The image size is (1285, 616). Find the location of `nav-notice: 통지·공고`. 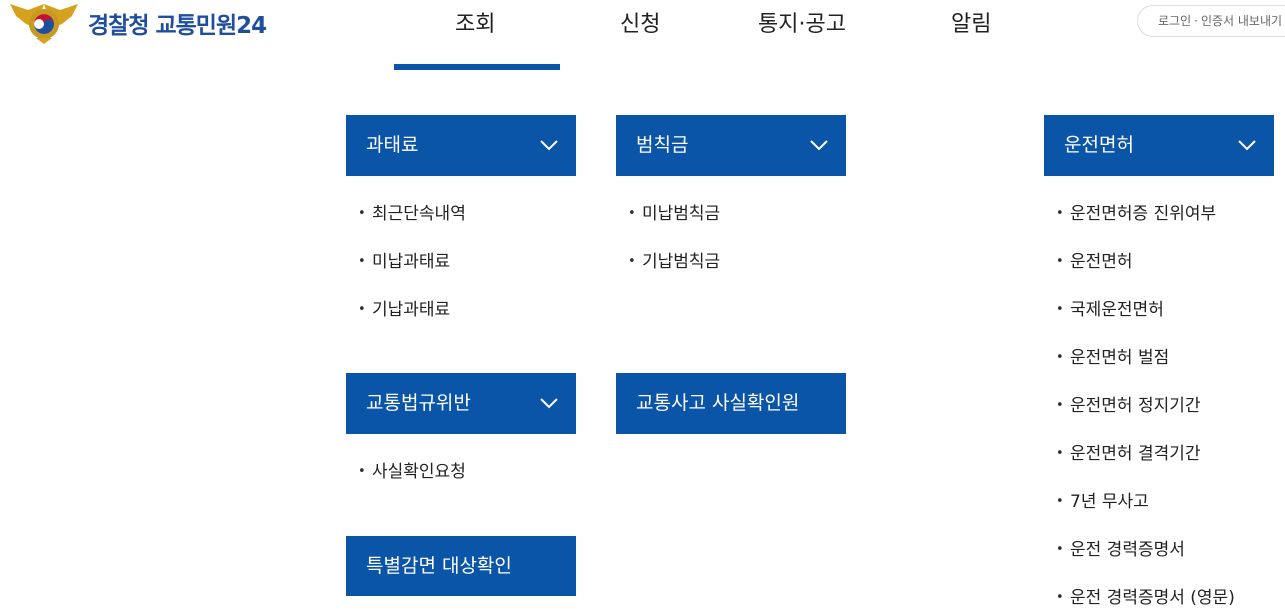

nav-notice: 통지·공고 is located at coordinates (802, 22).